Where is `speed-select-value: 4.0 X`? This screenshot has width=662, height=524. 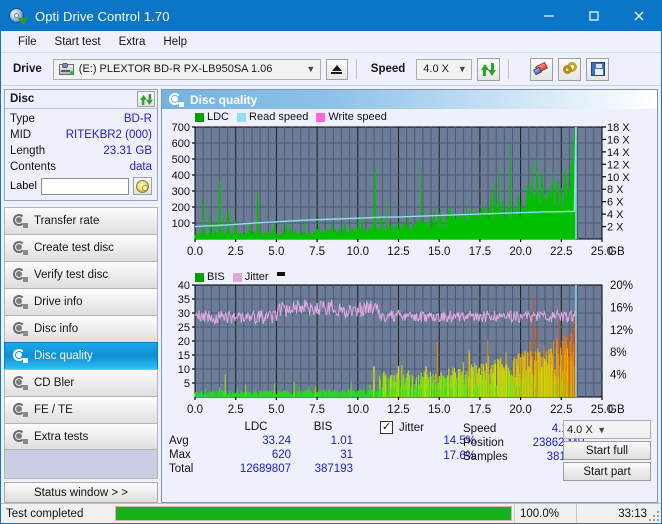
speed-select-value: 4.0 X is located at coordinates (436, 69).